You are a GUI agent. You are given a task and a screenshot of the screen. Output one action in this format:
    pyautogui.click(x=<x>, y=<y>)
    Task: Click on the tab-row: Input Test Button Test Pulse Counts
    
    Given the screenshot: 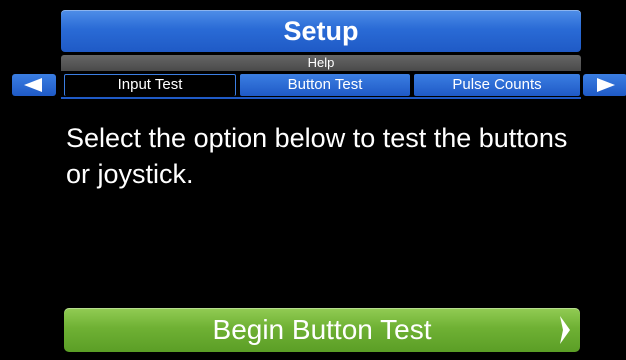 What is the action you would take?
    pyautogui.click(x=313, y=85)
    